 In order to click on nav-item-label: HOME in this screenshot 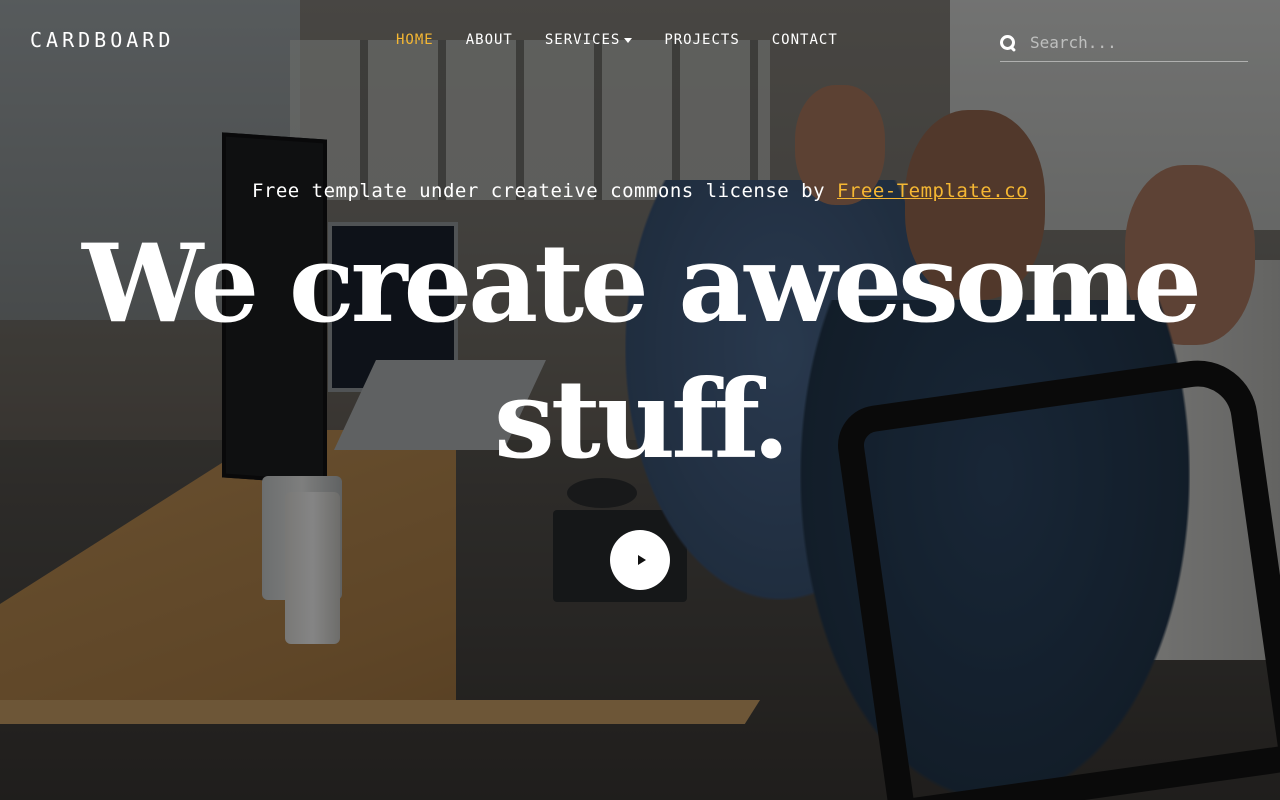, I will do `click(415, 40)`.